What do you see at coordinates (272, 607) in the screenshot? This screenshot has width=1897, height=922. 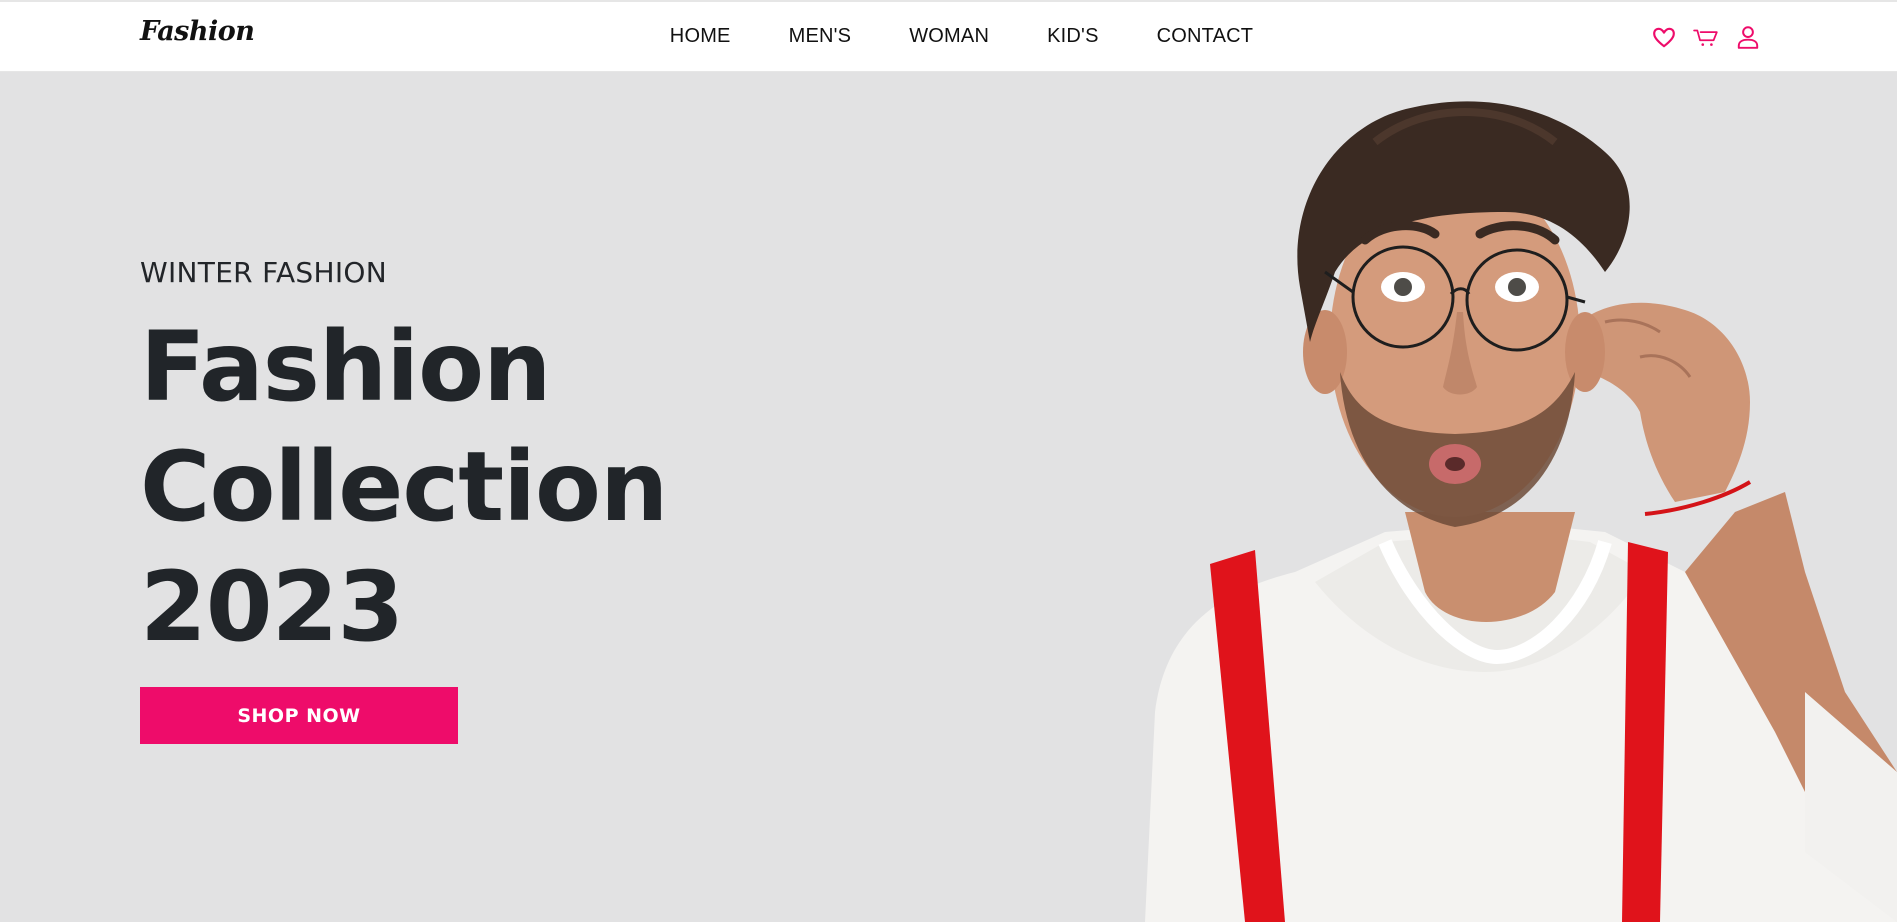 I see `hero-title-line: 2023` at bounding box center [272, 607].